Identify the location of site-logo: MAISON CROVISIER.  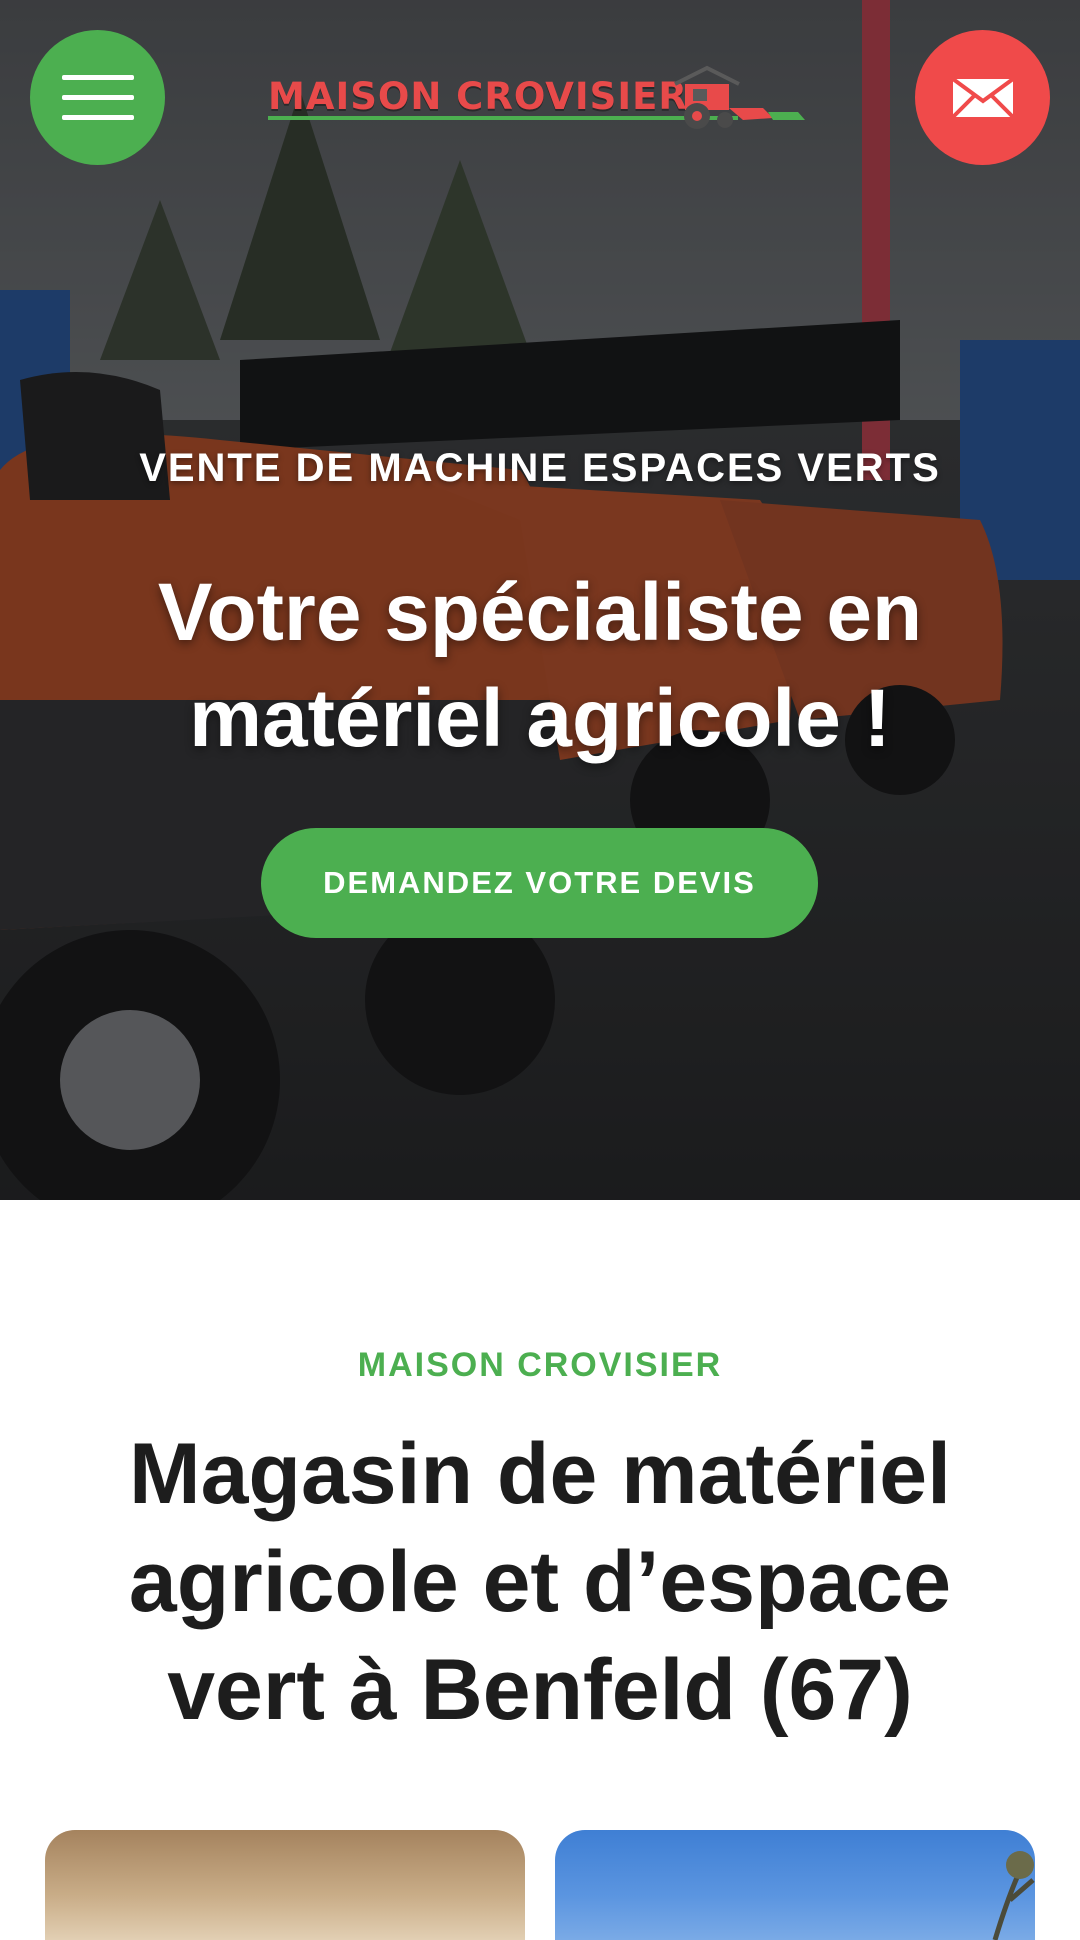
(540, 96).